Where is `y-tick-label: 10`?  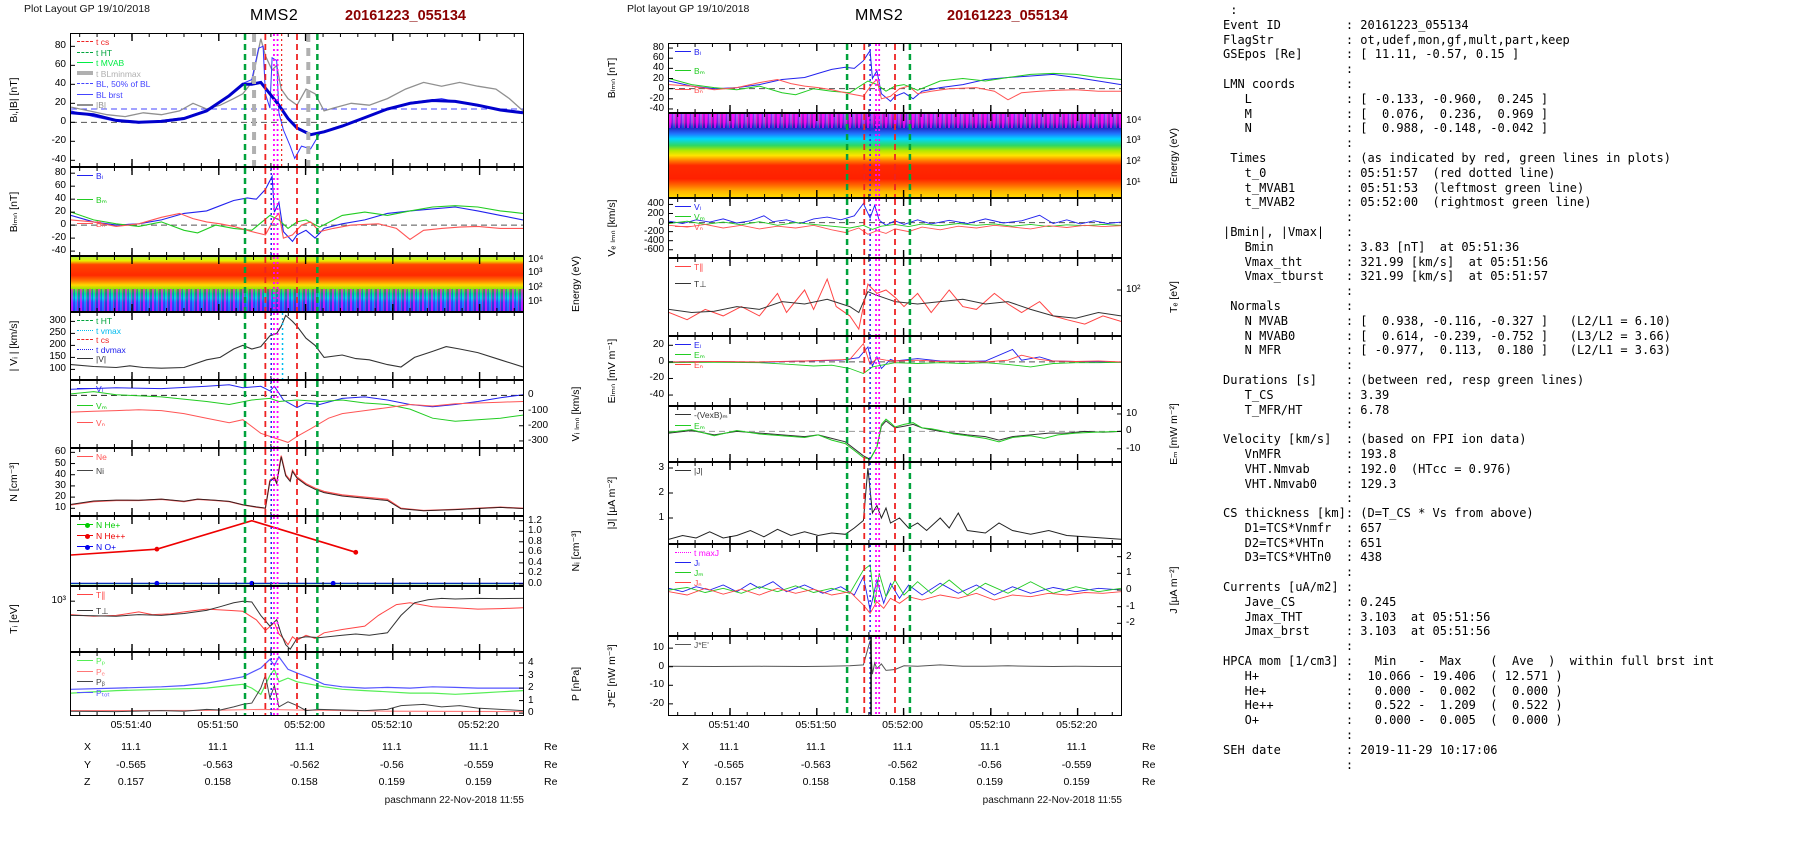
y-tick-label: 10 is located at coordinates (658, 648).